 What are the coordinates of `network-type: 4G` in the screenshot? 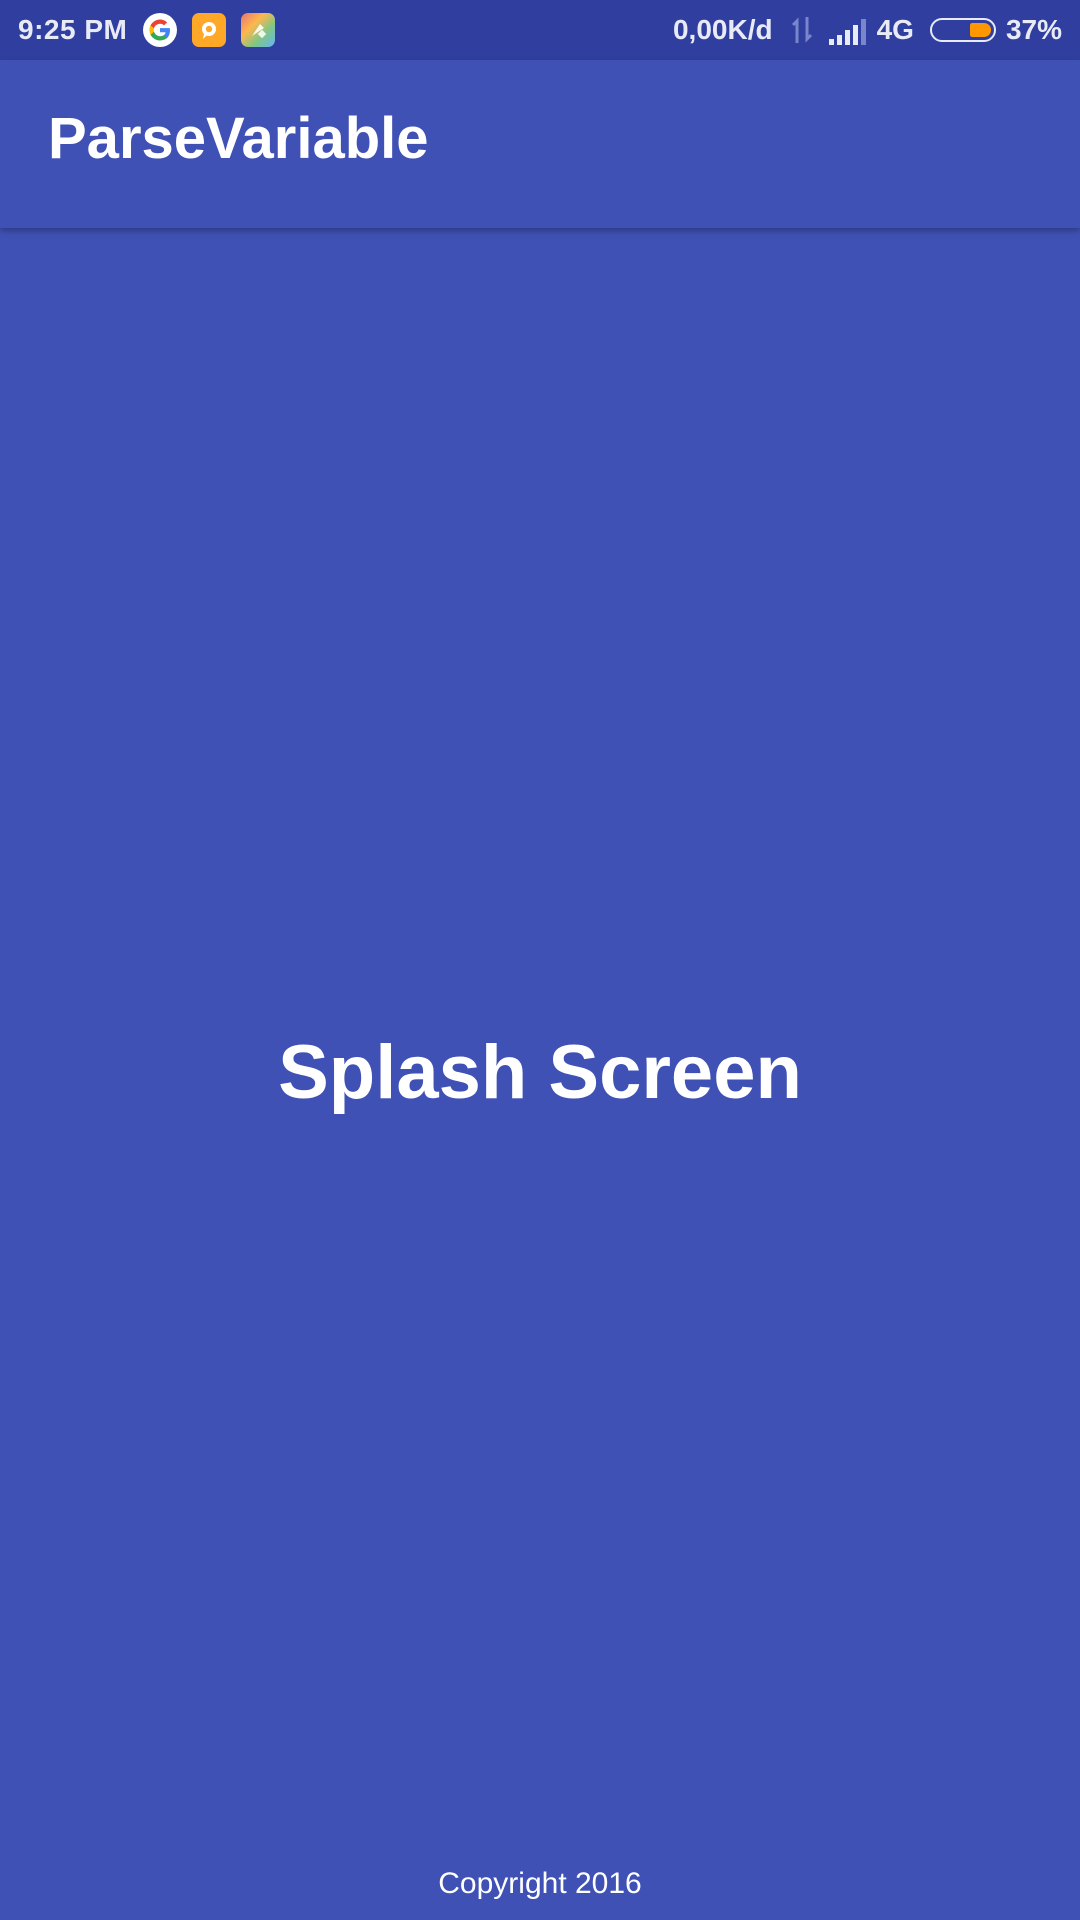 It's located at (895, 29).